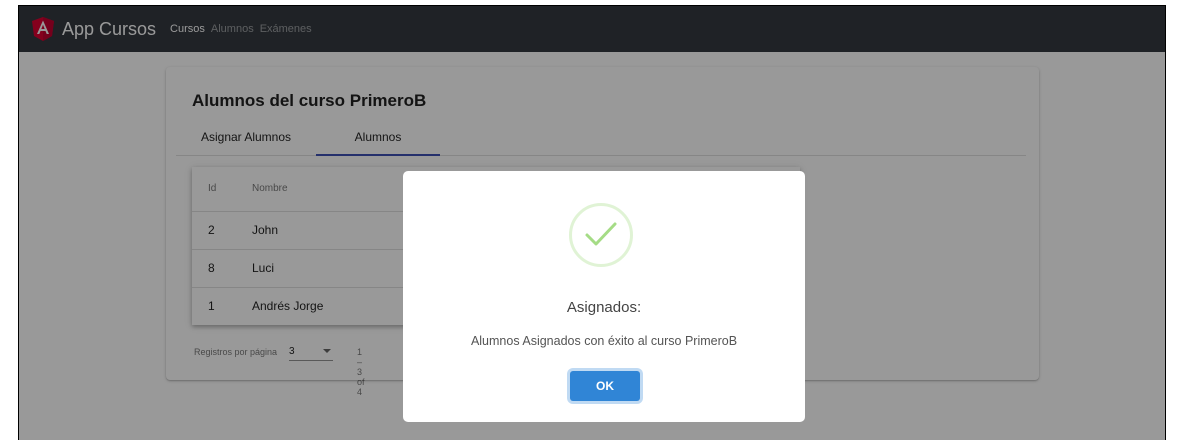 The width and height of the screenshot is (1181, 440). I want to click on ok-button: OK, so click(605, 386).